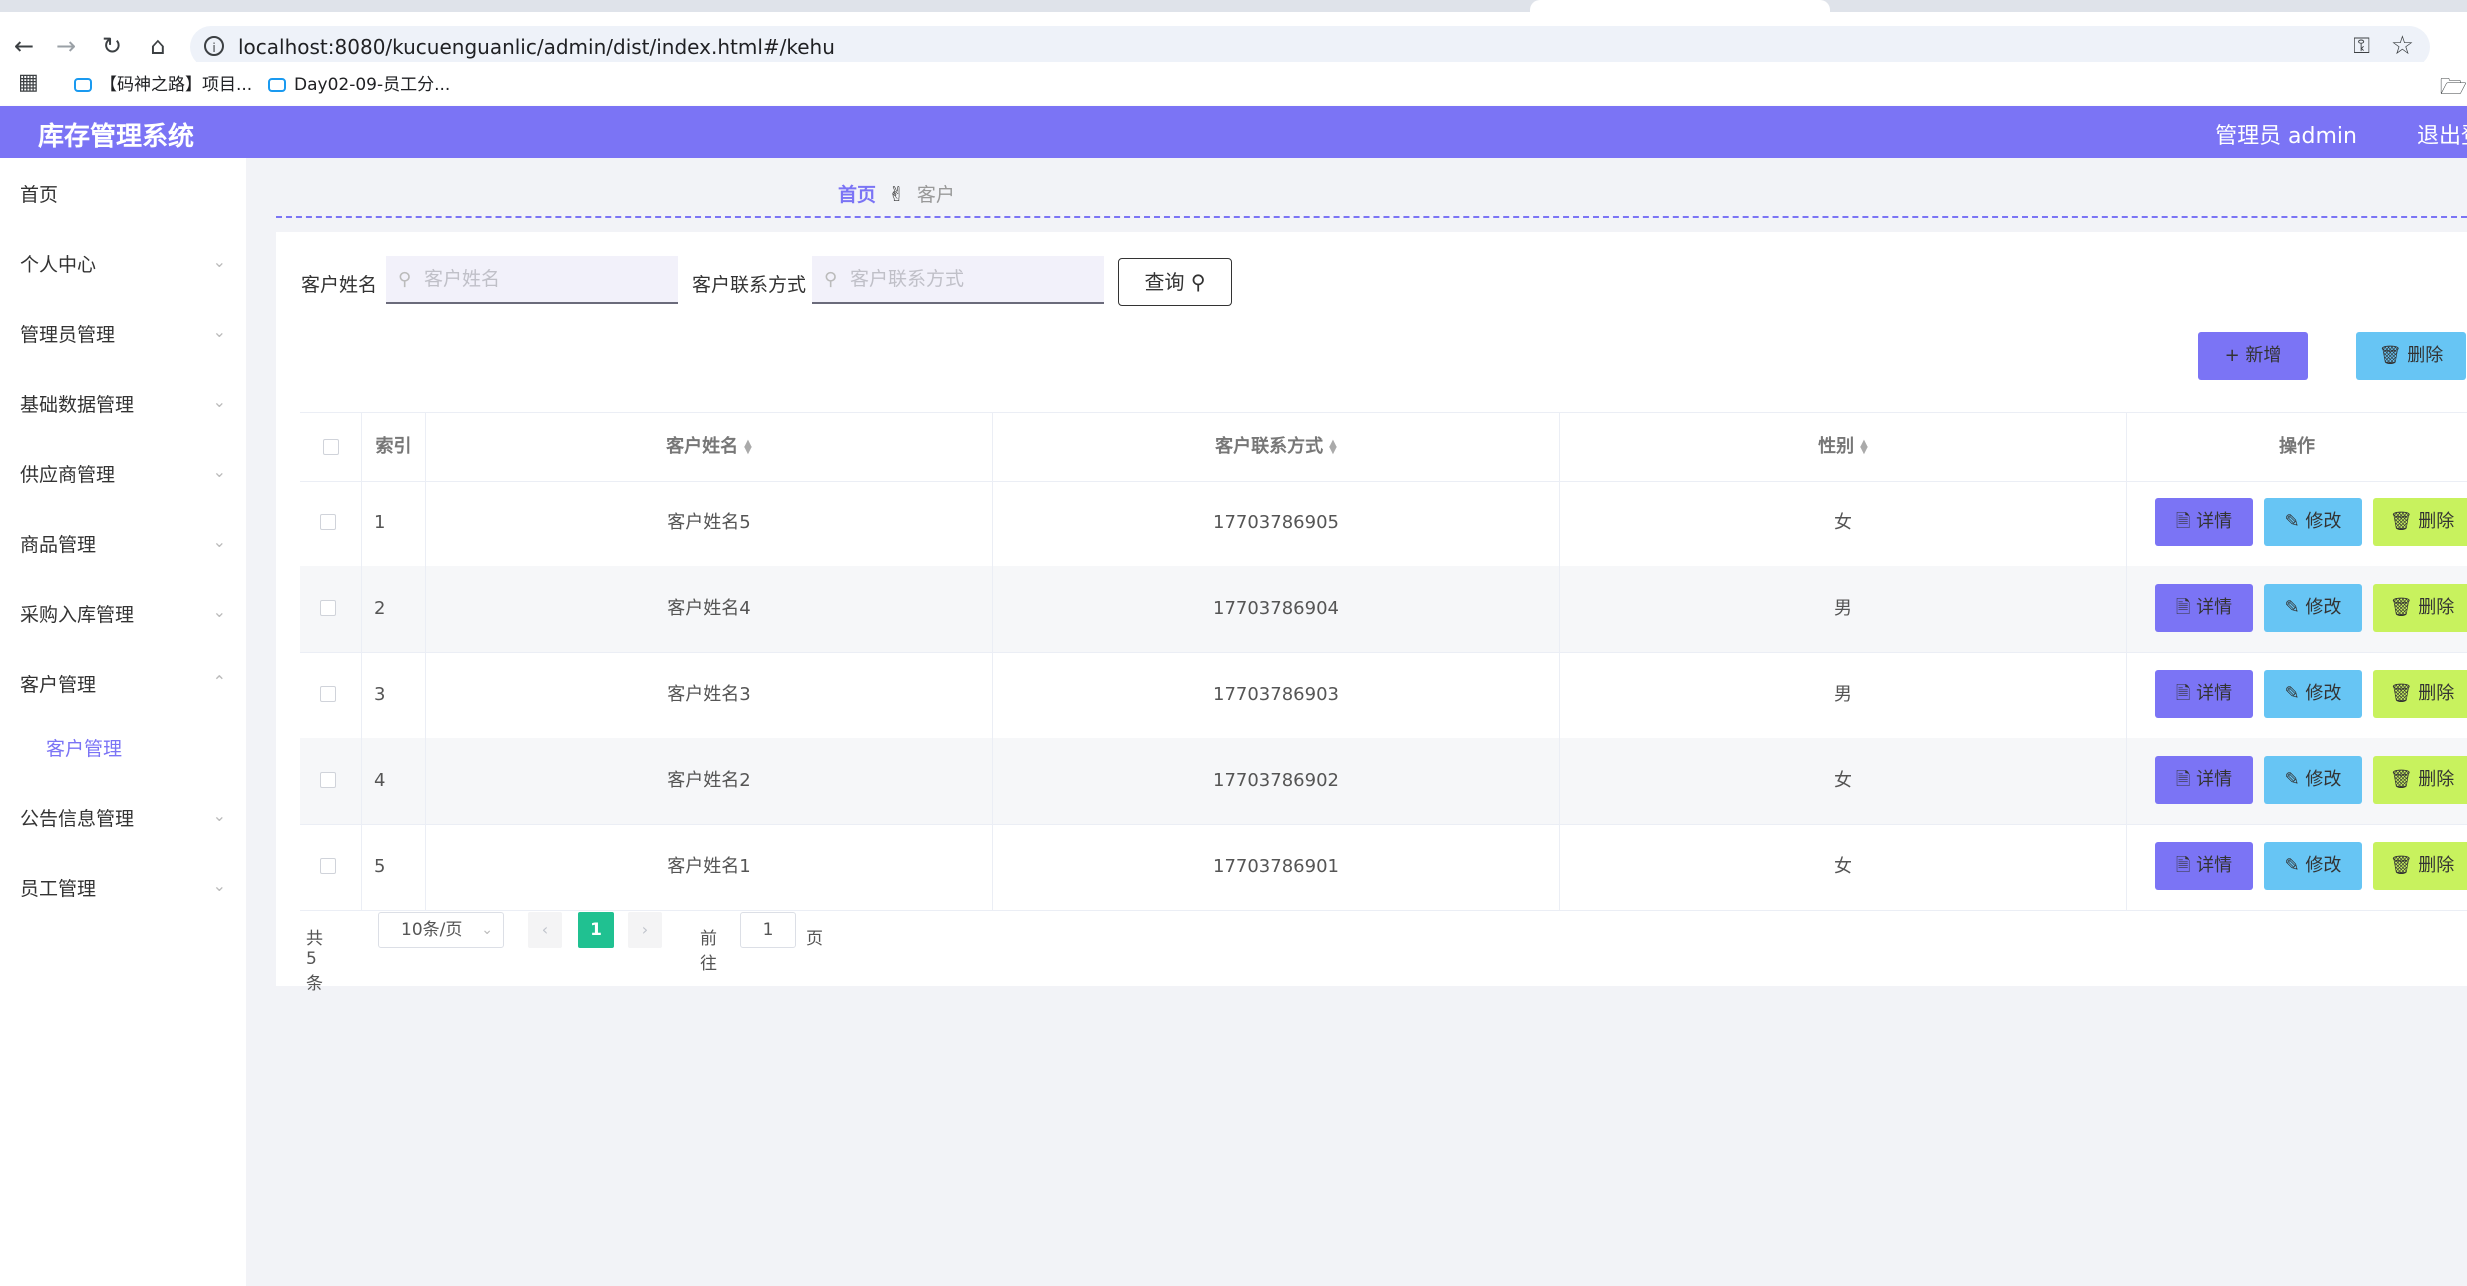 The height and width of the screenshot is (1286, 2467). What do you see at coordinates (2402, 46) in the screenshot?
I see `bookmark-star-icon: ☆` at bounding box center [2402, 46].